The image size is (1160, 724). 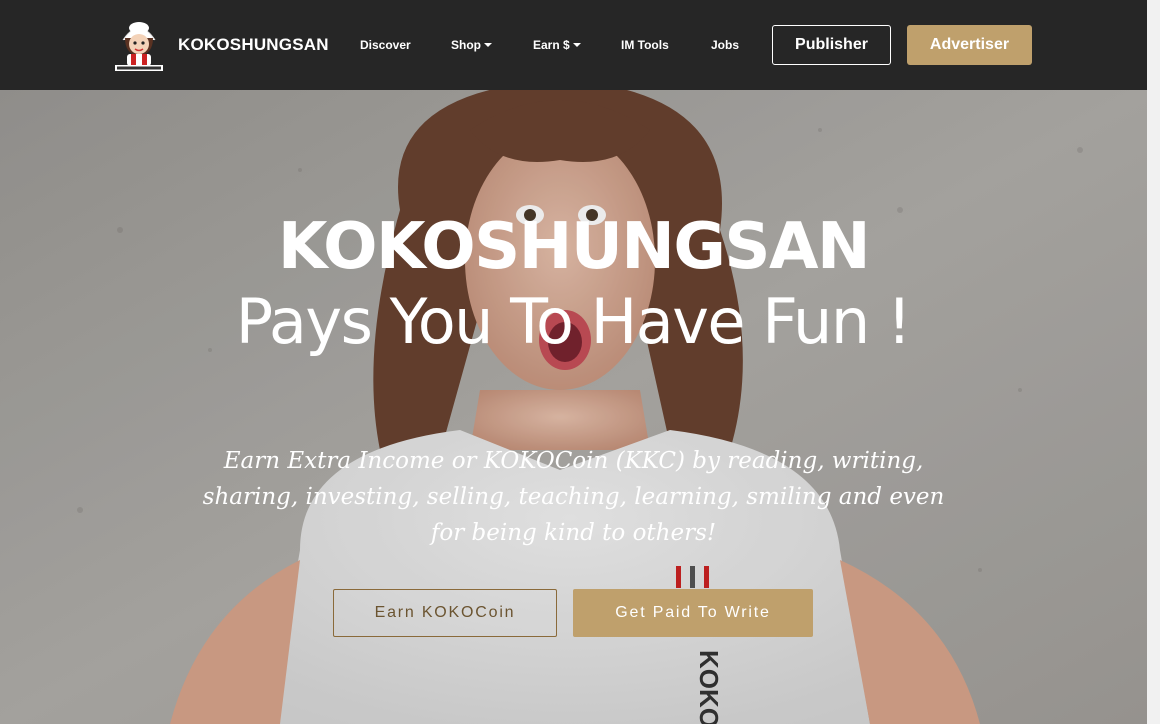 I want to click on nav-item-im-tools: IM Tools, so click(x=645, y=45).